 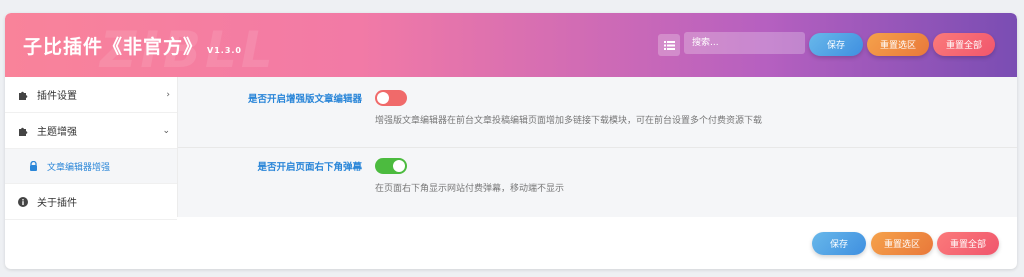 What do you see at coordinates (224, 50) in the screenshot?
I see `version-label: V1.3.0` at bounding box center [224, 50].